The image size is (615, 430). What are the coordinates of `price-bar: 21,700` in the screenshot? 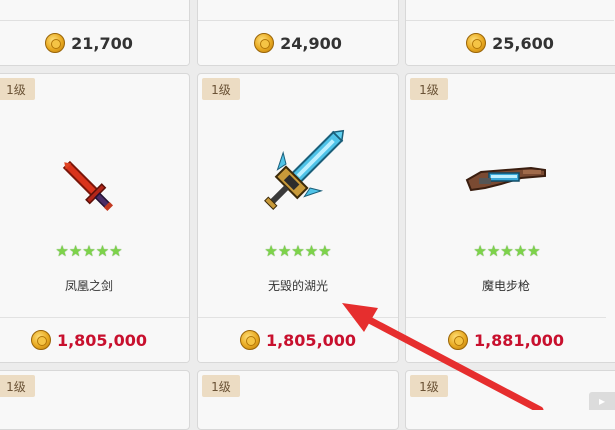 It's located at (94, 42).